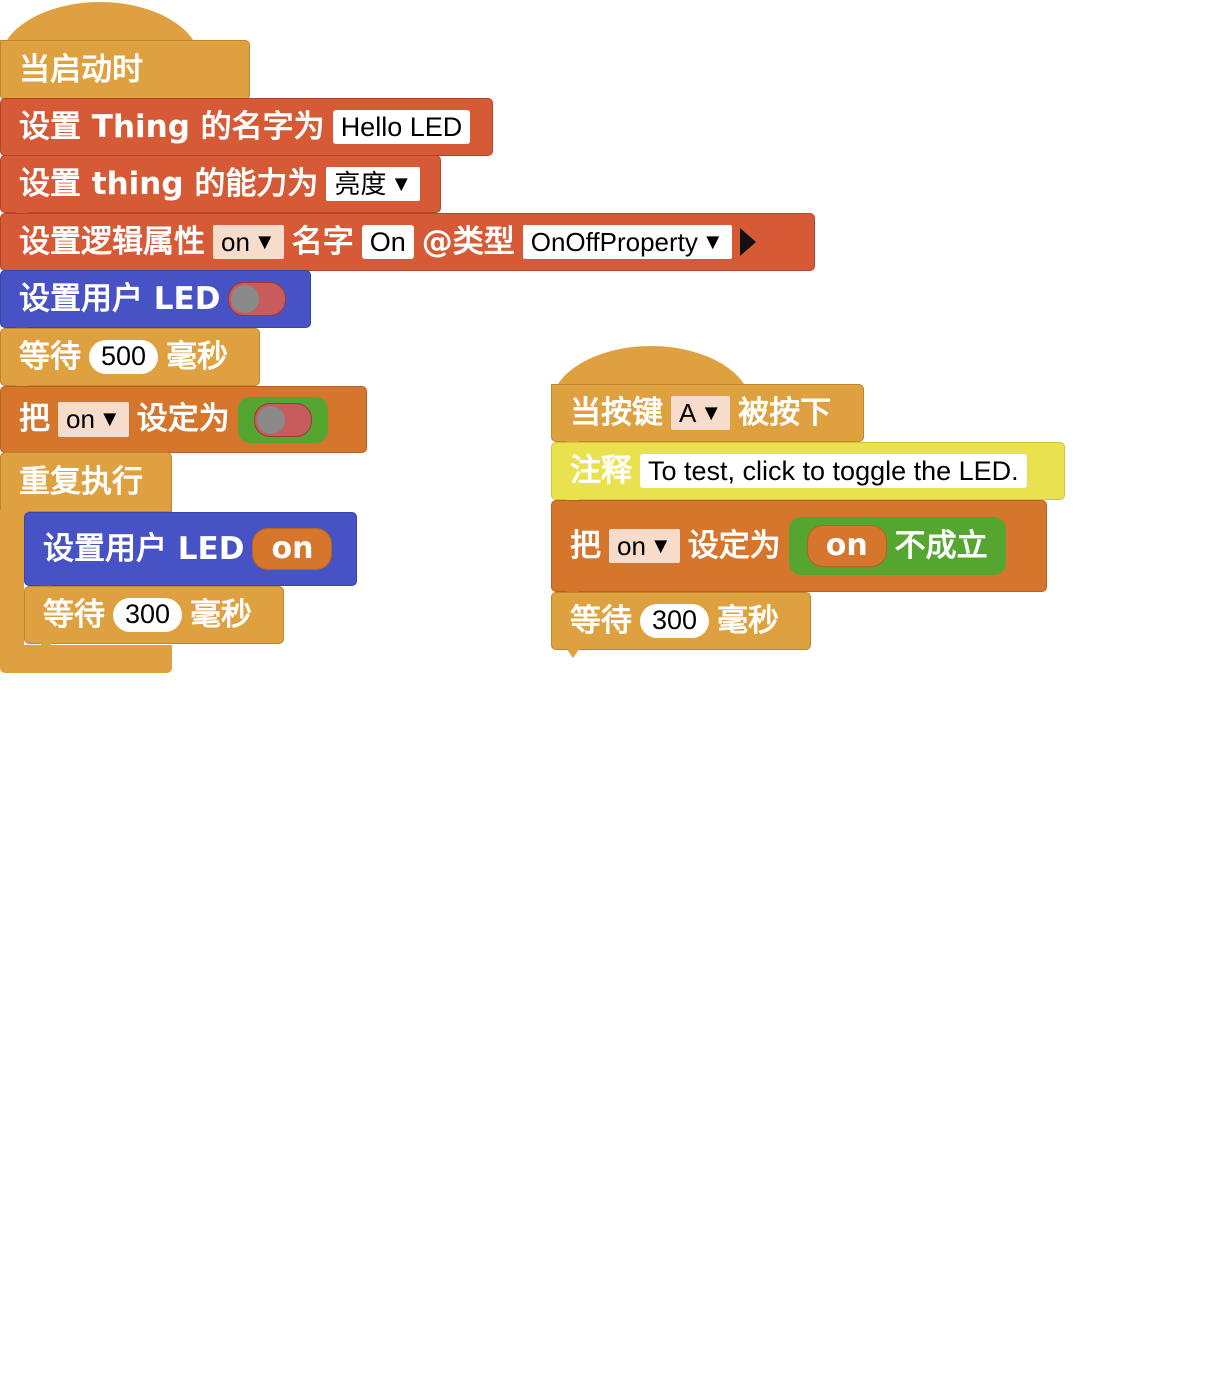 The height and width of the screenshot is (1388, 1208). I want to click on forever-loop-block: 重复执行, so click(86, 482).